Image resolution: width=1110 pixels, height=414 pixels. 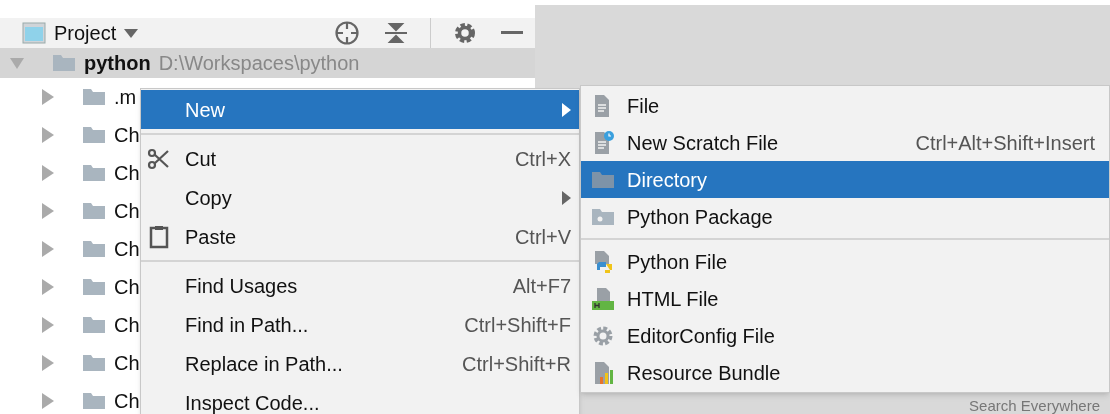 I want to click on clipboard-icon, so click(x=159, y=236).